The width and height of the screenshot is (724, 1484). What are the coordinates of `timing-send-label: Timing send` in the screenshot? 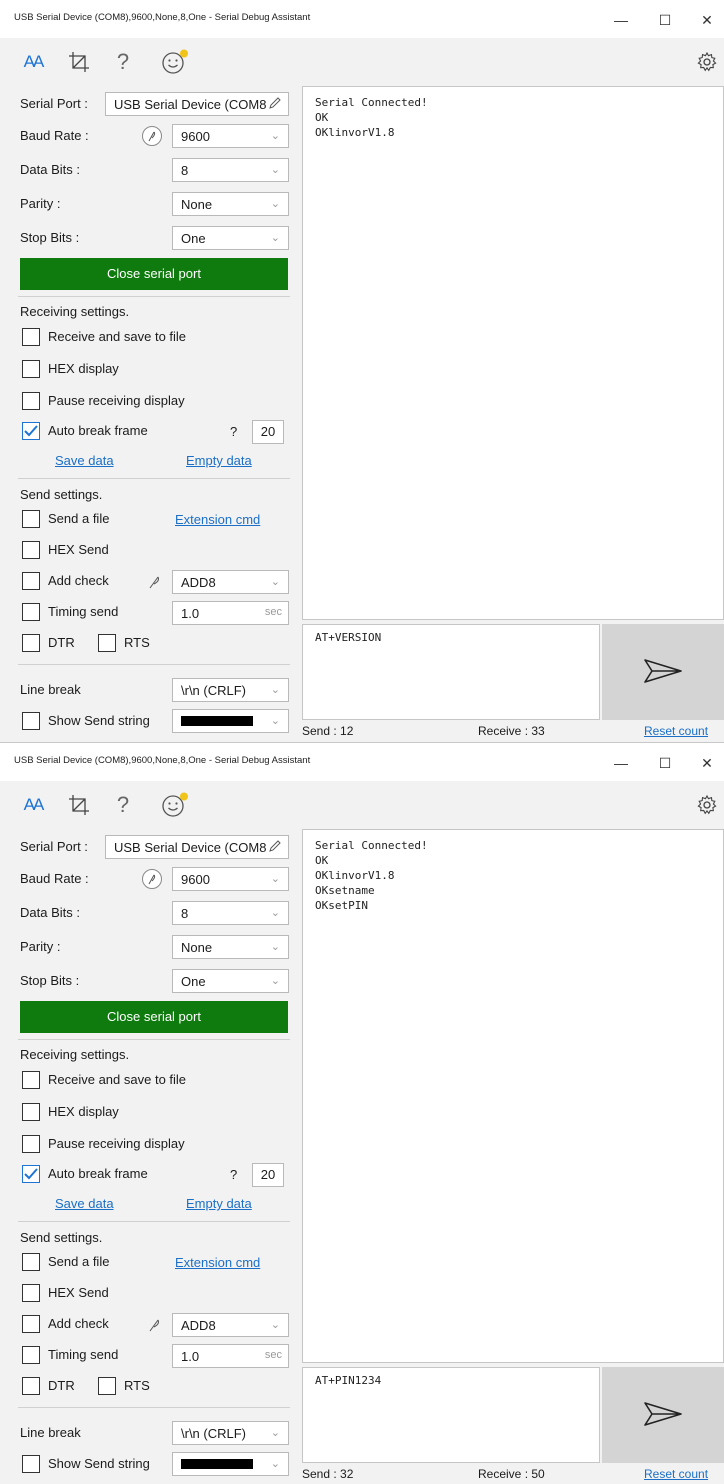 It's located at (83, 1354).